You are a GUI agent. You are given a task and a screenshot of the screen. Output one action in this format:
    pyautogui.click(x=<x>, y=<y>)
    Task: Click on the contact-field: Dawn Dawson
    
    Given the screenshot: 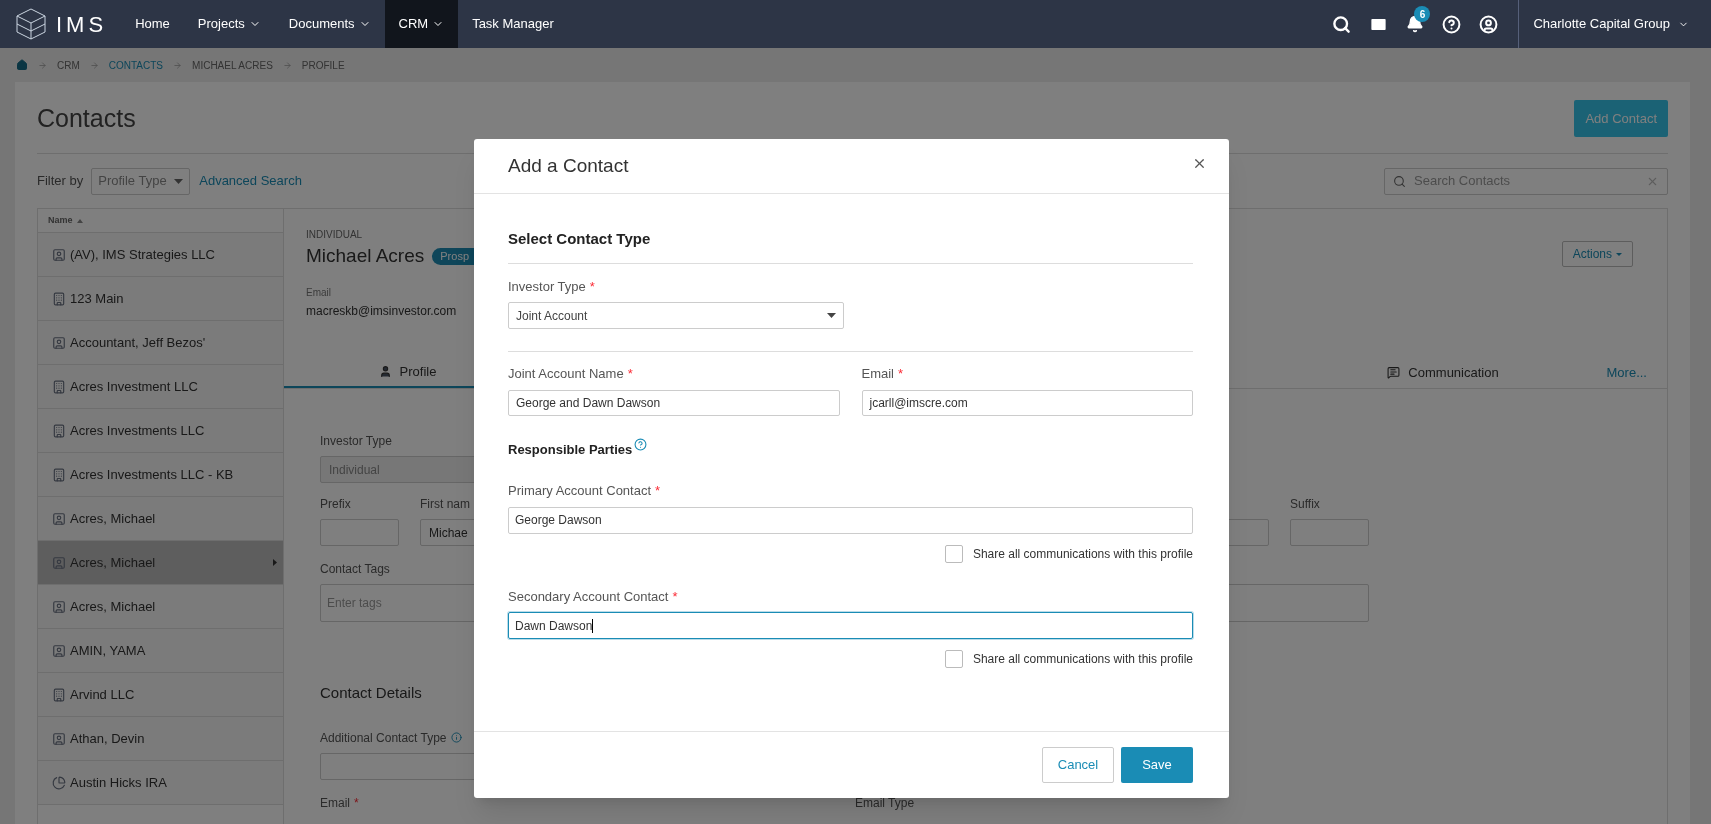 What is the action you would take?
    pyautogui.click(x=850, y=625)
    